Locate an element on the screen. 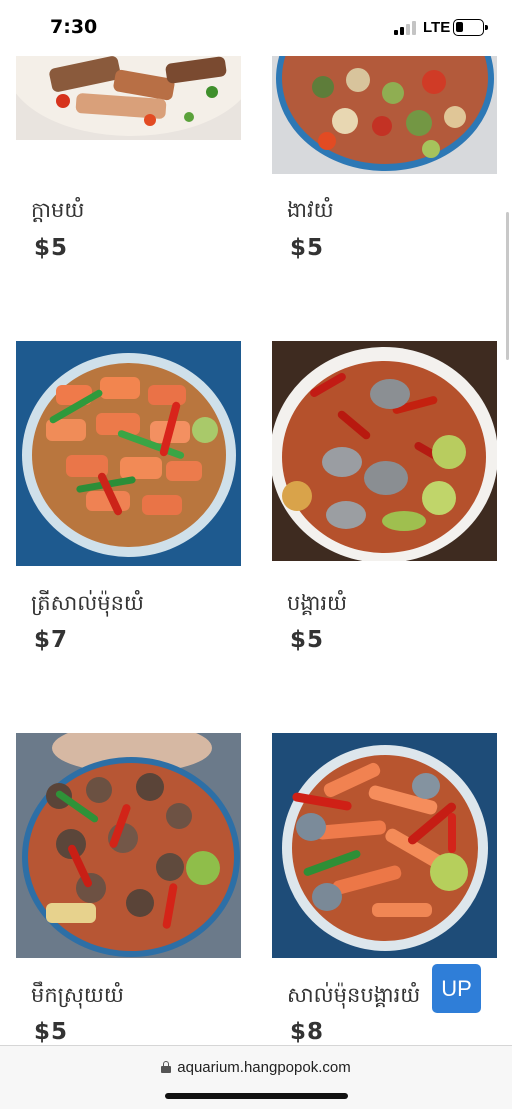 The height and width of the screenshot is (1109, 512). dish-image-salmon-shrimp is located at coordinates (384, 845).